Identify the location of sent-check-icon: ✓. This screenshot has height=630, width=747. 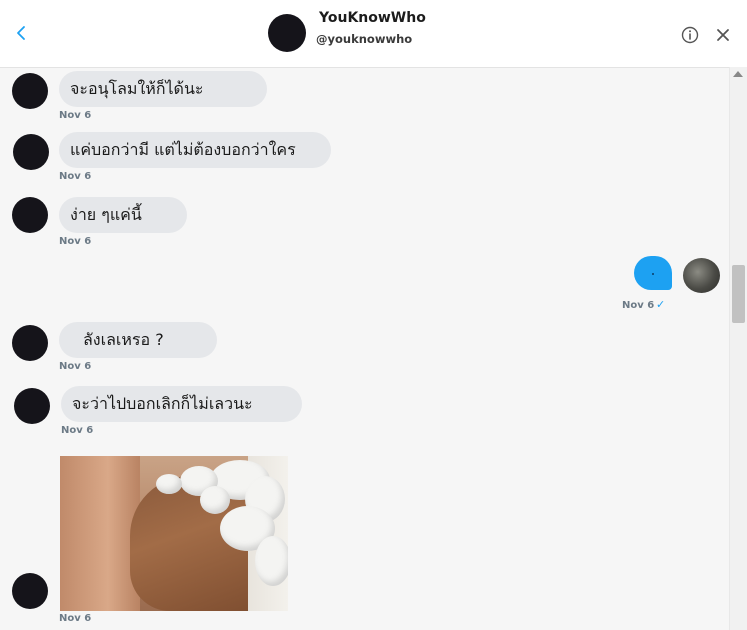
(661, 304).